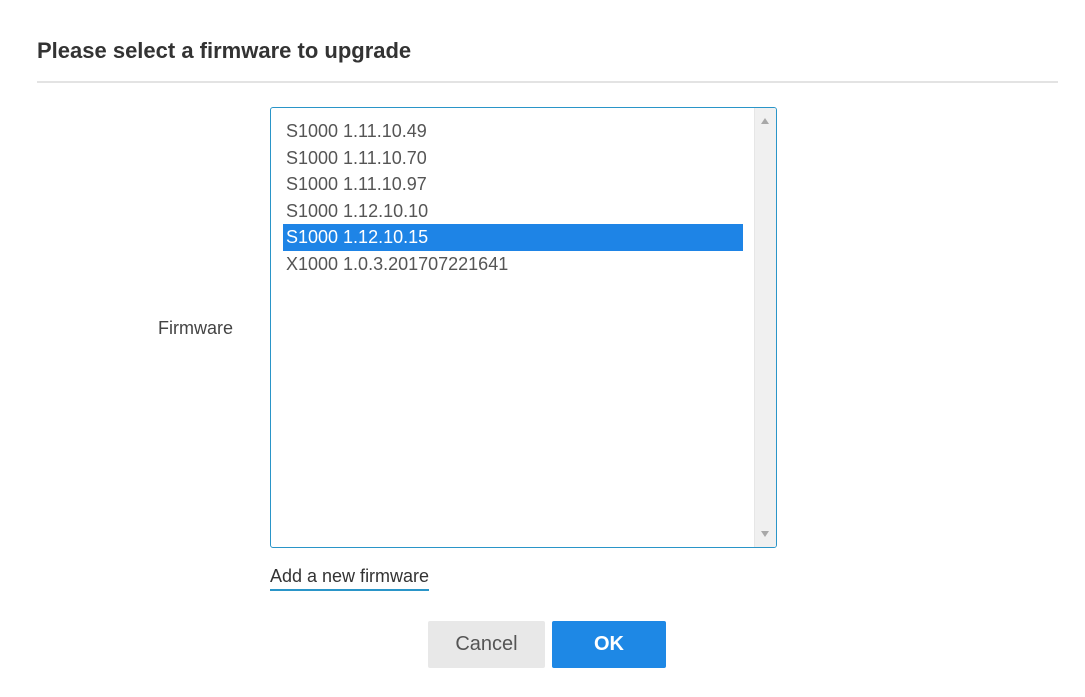 The height and width of the screenshot is (697, 1085). What do you see at coordinates (547, 82) in the screenshot?
I see `title-divider` at bounding box center [547, 82].